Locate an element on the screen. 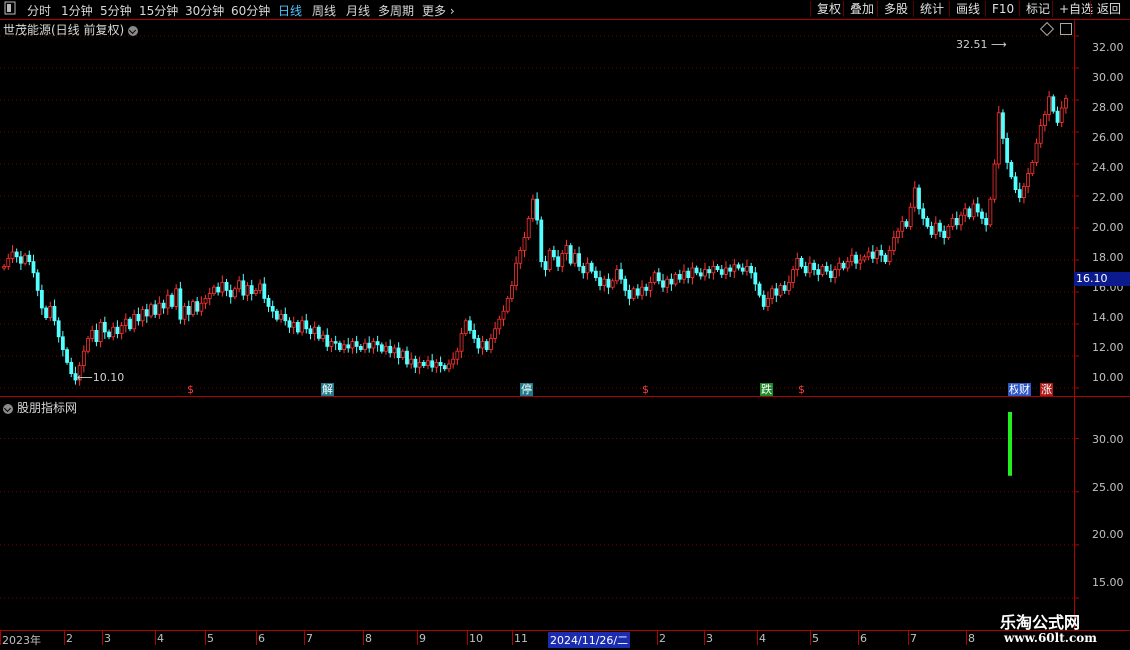  signal-marker: 跌 is located at coordinates (766, 389).